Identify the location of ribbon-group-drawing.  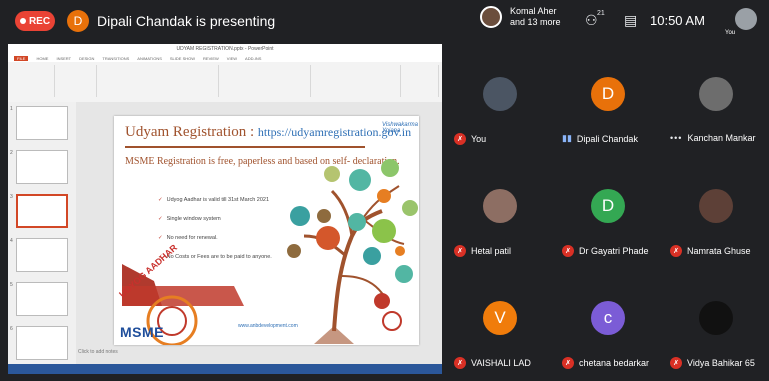
(356, 81).